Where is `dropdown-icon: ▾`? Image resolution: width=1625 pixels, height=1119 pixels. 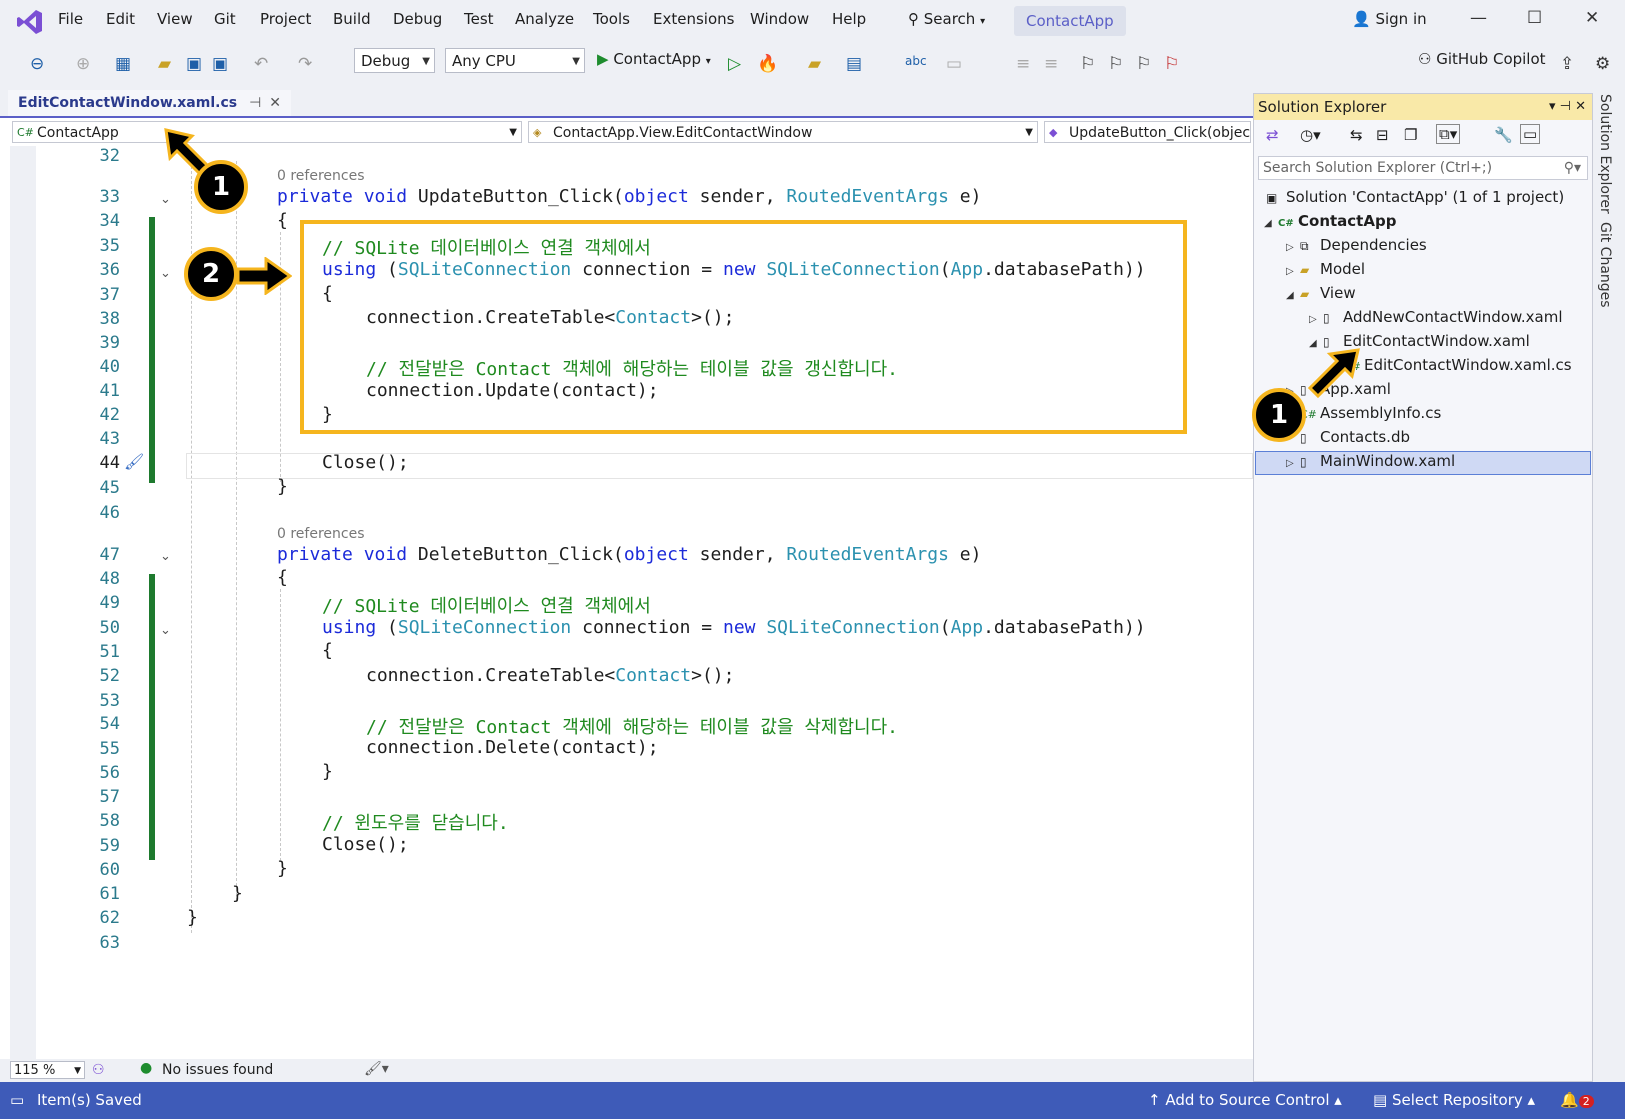
dropdown-icon: ▾ is located at coordinates (1552, 106).